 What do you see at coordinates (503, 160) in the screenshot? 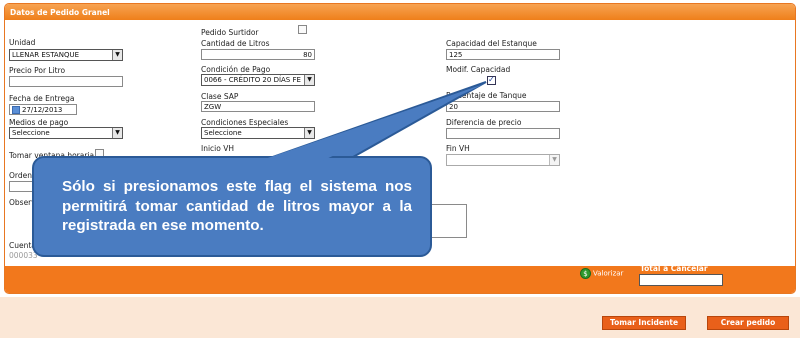
I see `fin-vh-select: ▼` at bounding box center [503, 160].